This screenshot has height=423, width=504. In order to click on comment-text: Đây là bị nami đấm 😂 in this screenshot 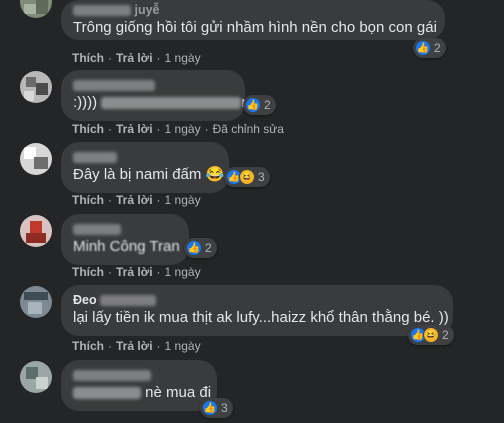, I will do `click(149, 174)`.